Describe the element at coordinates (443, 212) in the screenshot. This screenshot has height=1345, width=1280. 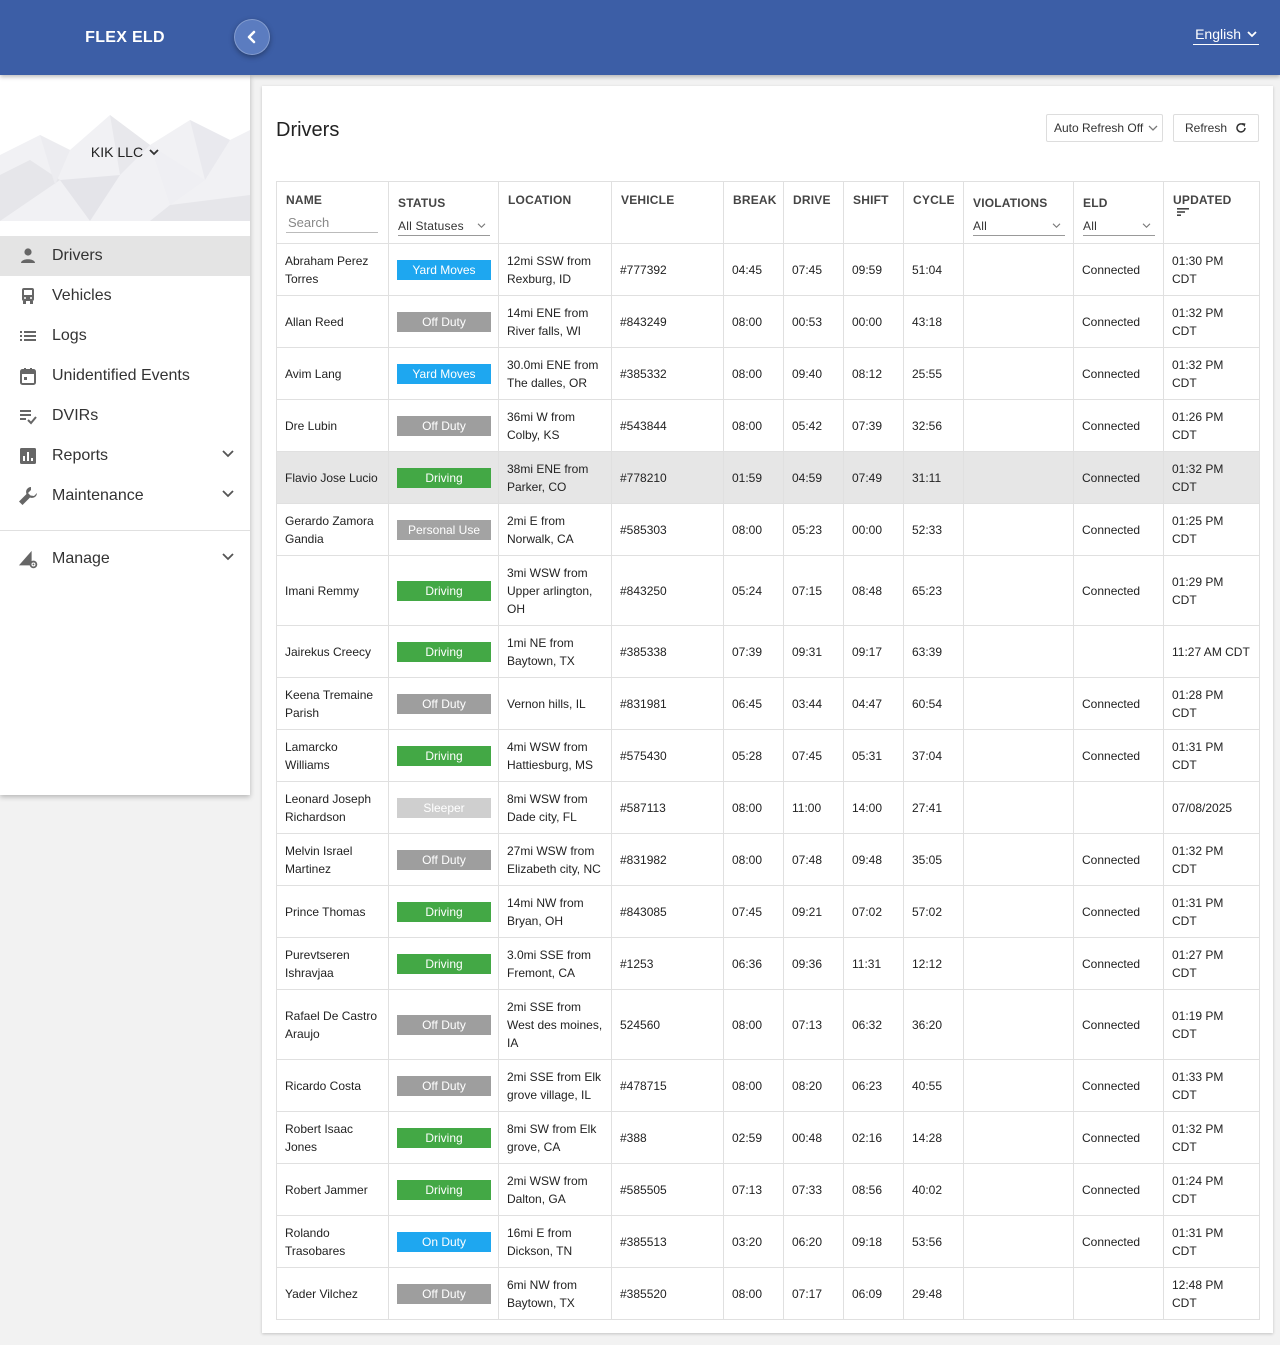
I see `column-header-status: STATUS All Statuses` at that location.